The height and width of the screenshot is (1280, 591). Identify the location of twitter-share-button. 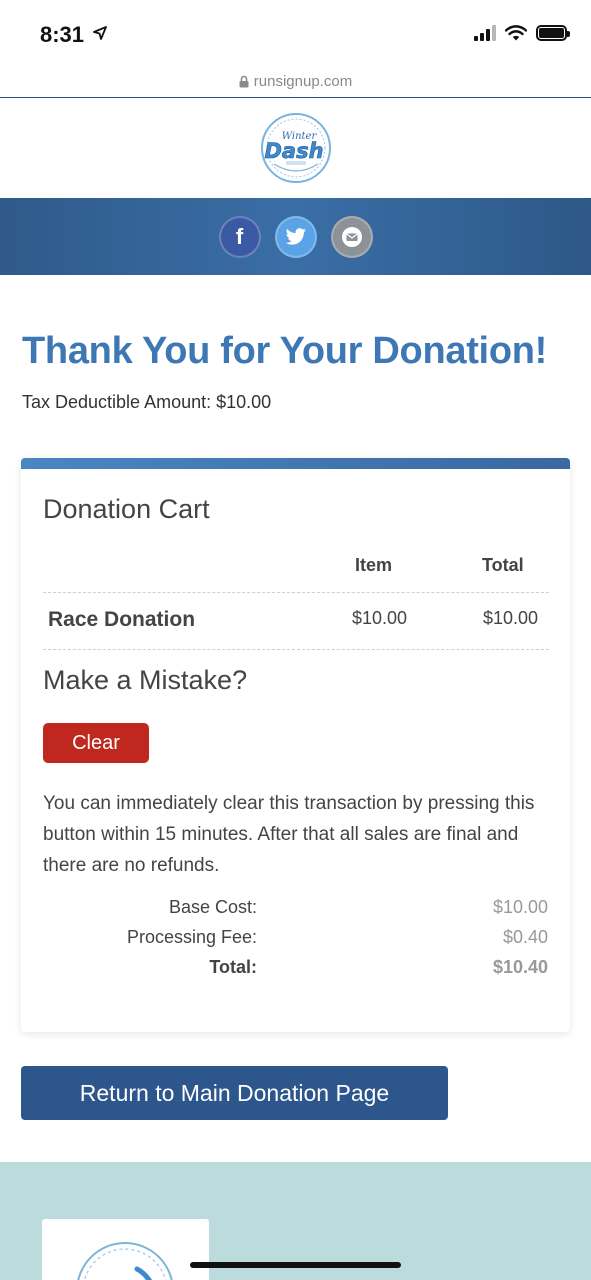
(295, 236).